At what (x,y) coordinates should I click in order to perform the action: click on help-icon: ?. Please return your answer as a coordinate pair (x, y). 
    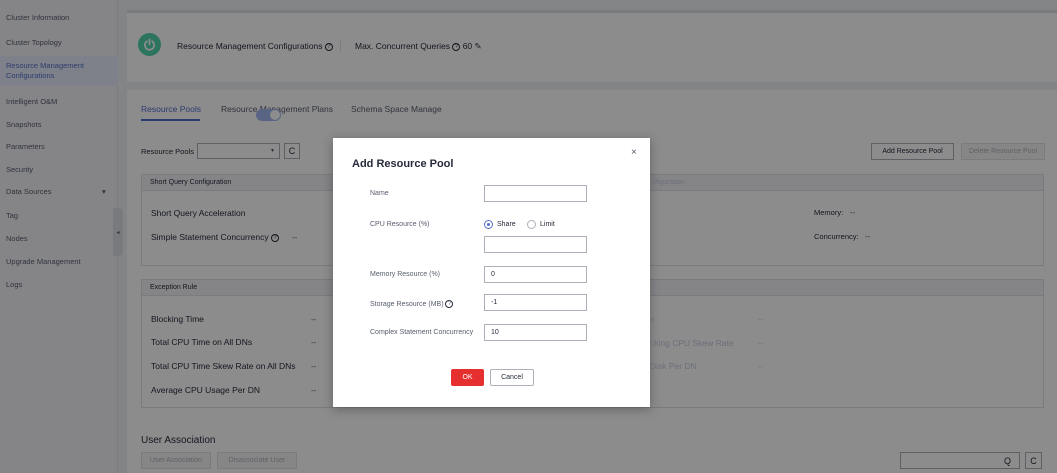
    Looking at the image, I should click on (449, 304).